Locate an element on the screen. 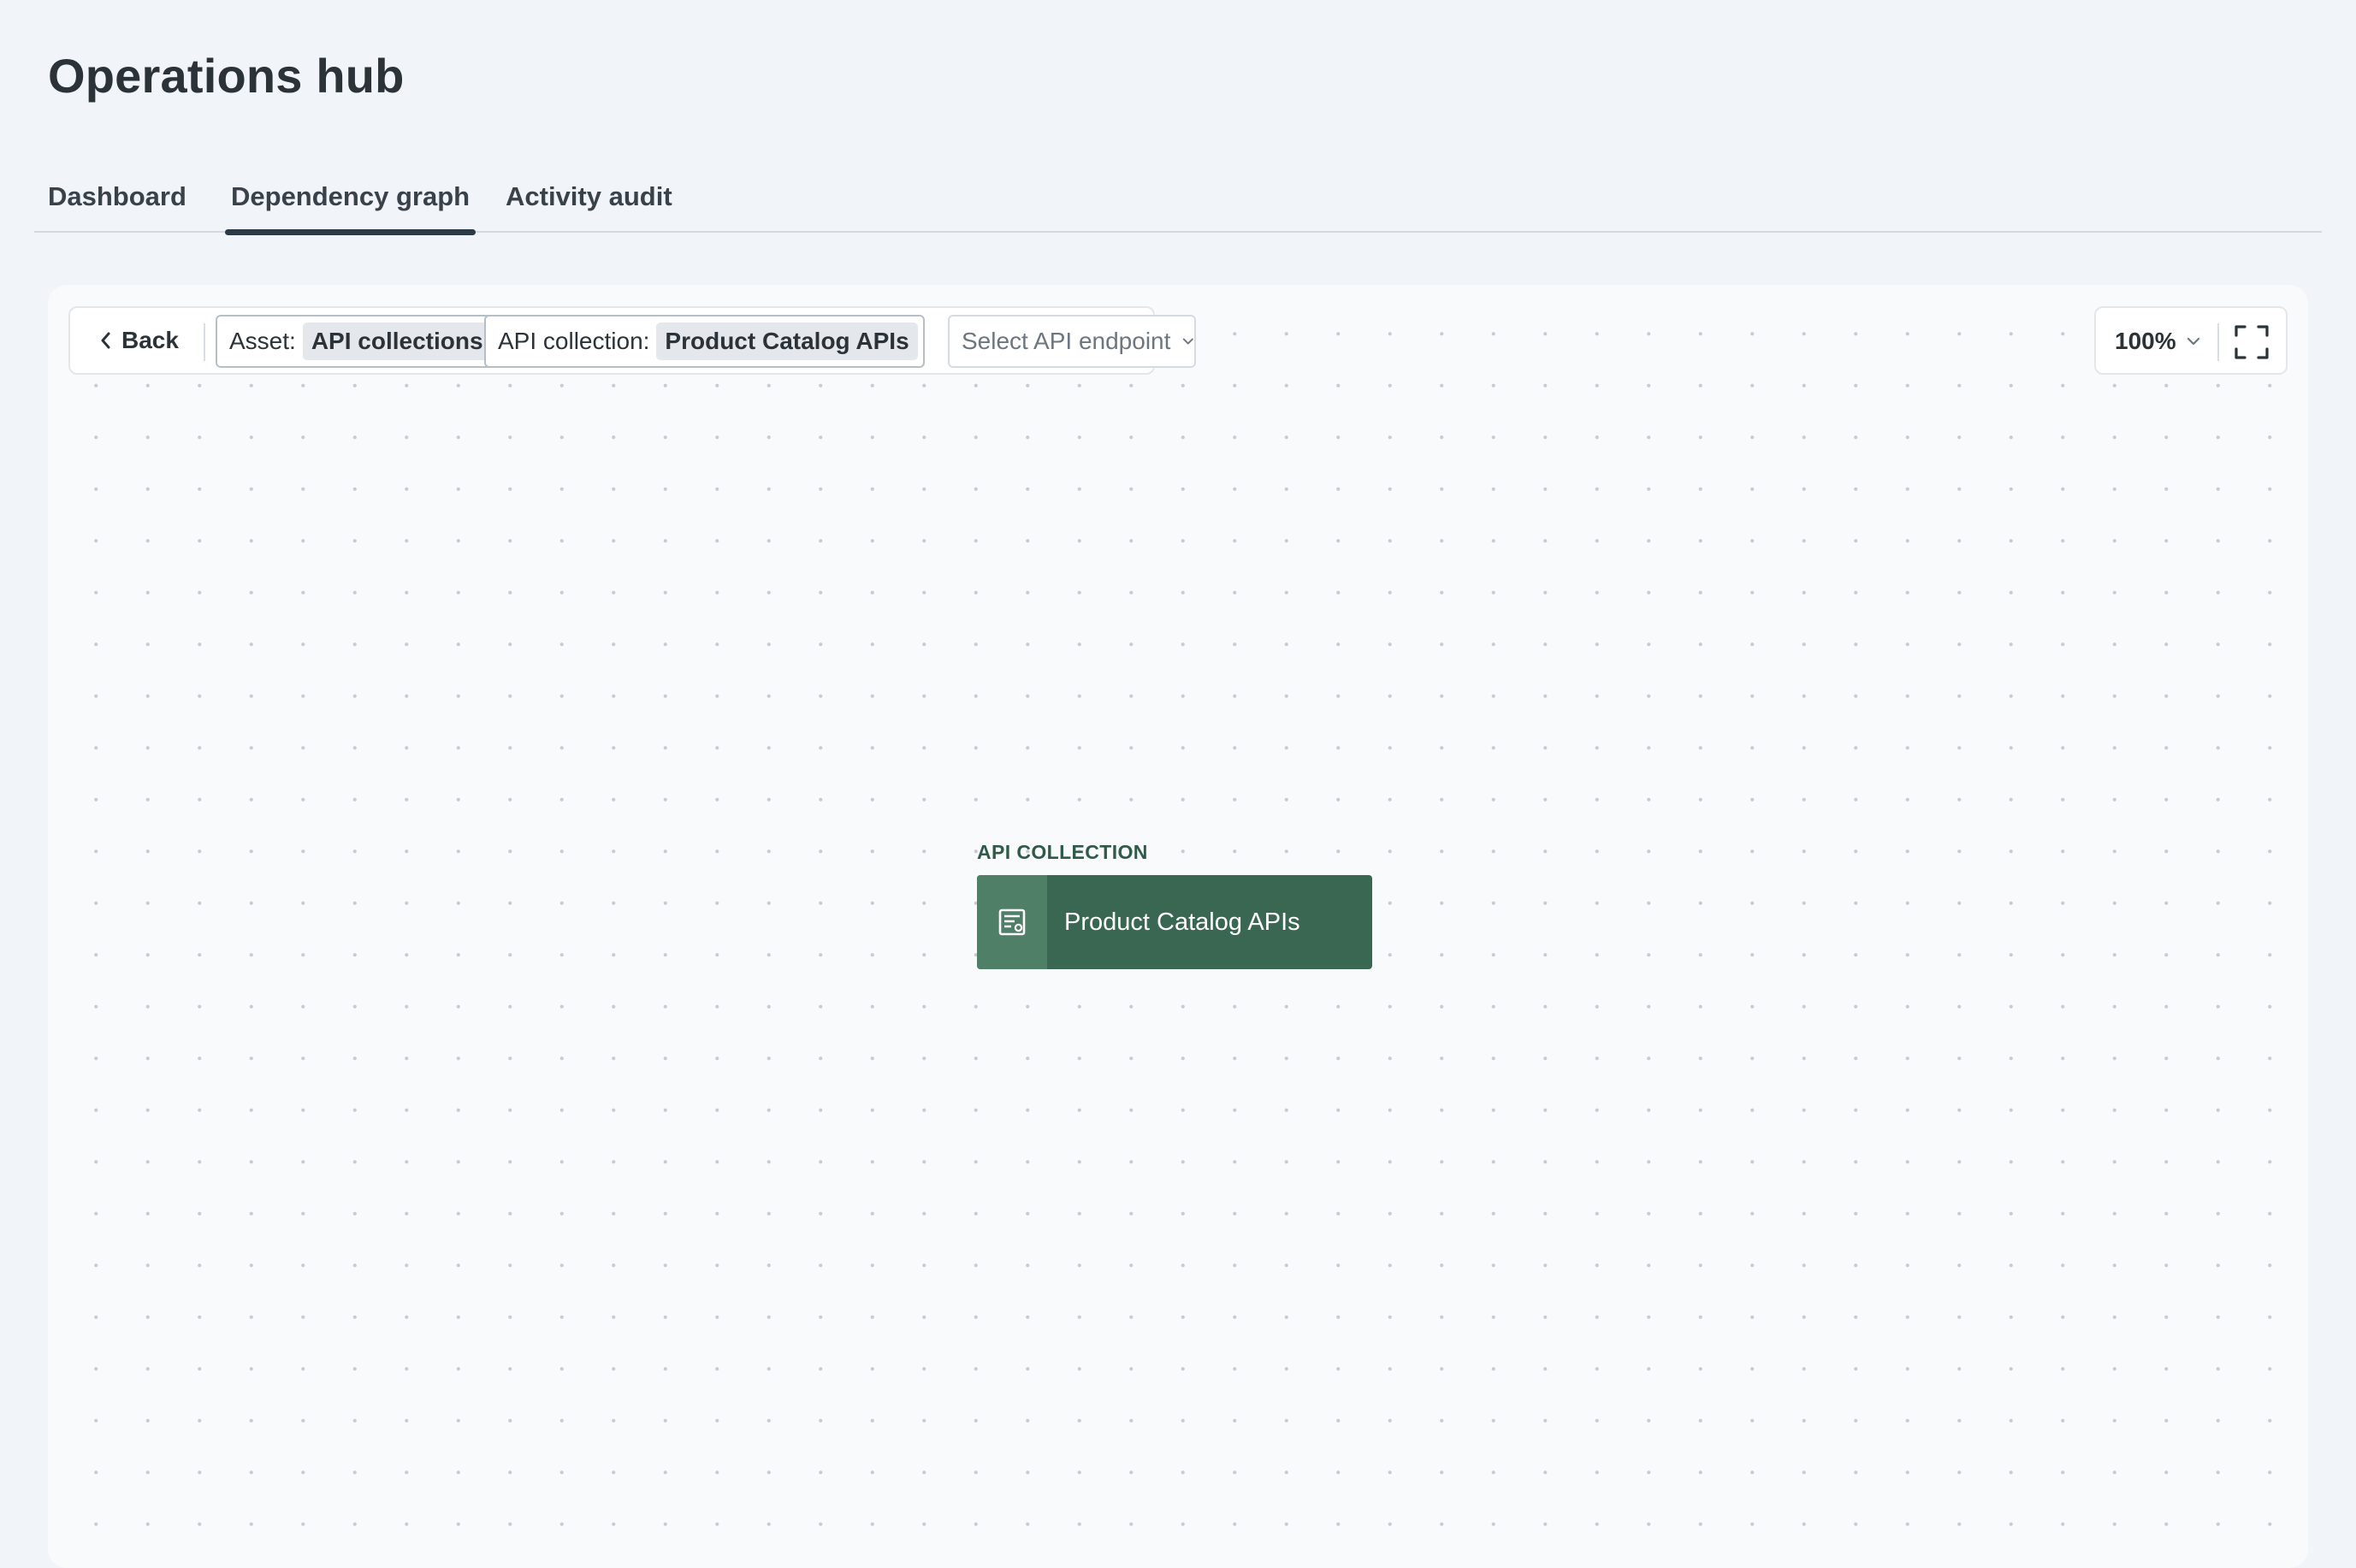 The height and width of the screenshot is (1568, 2356). node-icon-box is located at coordinates (1012, 922).